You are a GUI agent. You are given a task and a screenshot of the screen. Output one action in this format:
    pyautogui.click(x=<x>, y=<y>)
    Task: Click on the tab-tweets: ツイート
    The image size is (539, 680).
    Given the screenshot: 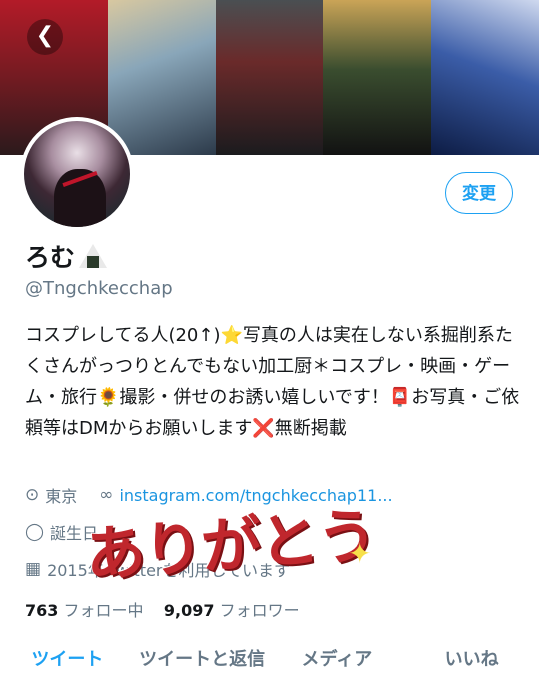 What is the action you would take?
    pyautogui.click(x=67, y=660)
    